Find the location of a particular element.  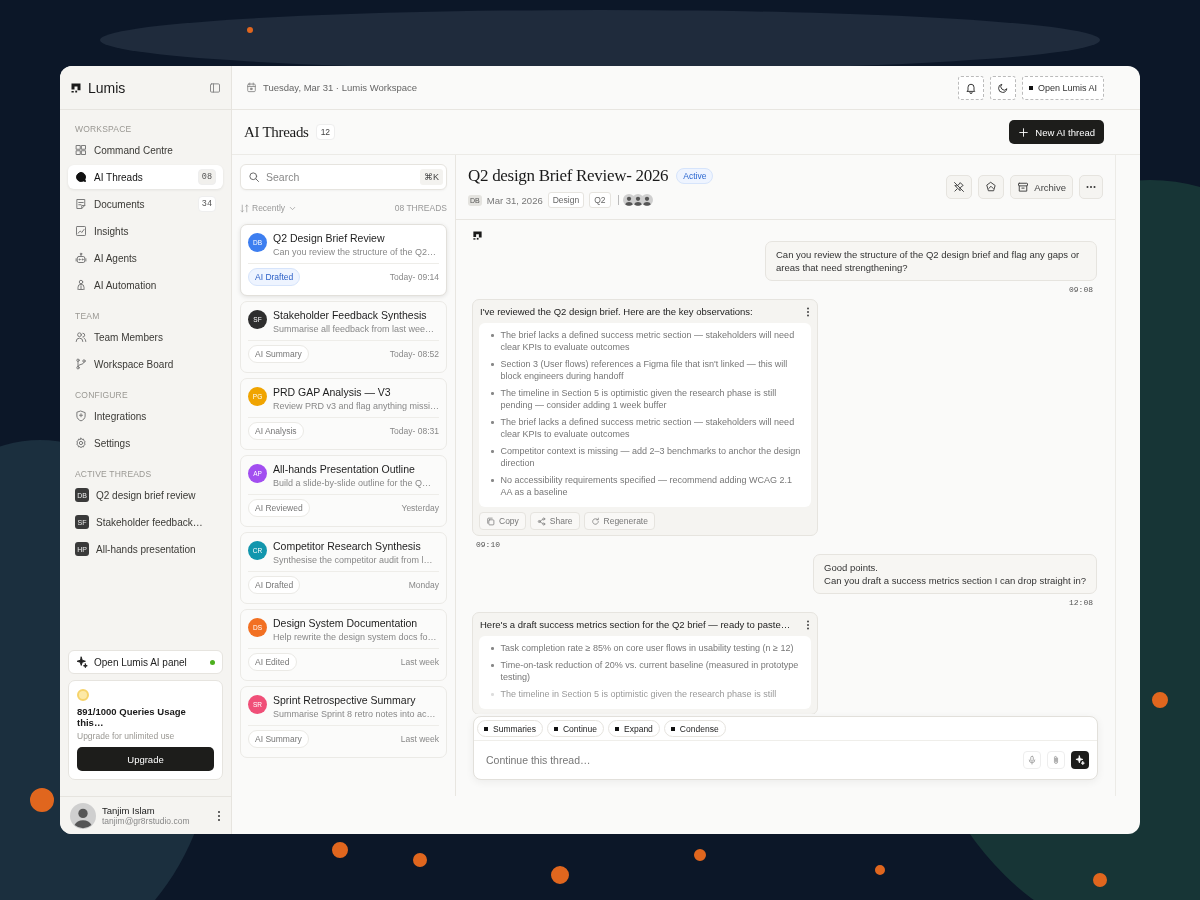

list-item: No accessibility requirements specified — recommend adding WCAG 2.1 AA as a baseline is located at coordinates (647, 486).